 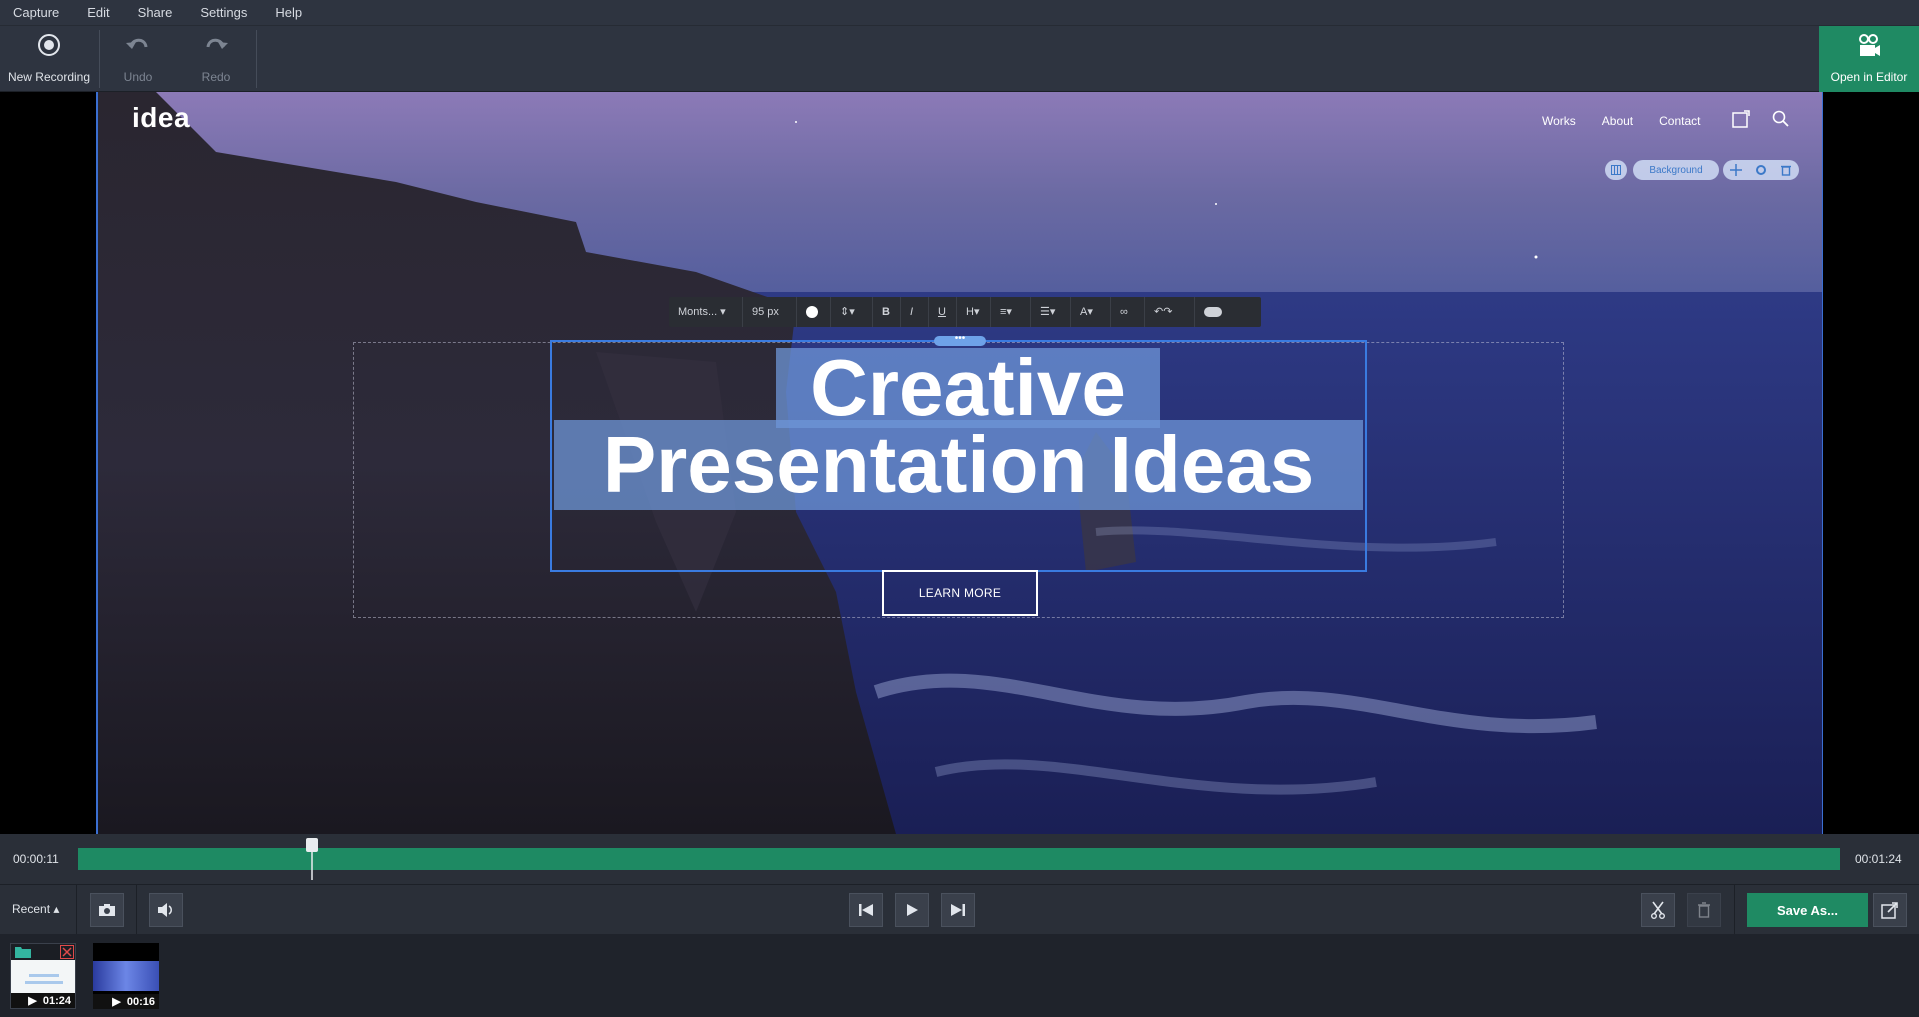 What do you see at coordinates (943, 312) in the screenshot?
I see `underline-button: U` at bounding box center [943, 312].